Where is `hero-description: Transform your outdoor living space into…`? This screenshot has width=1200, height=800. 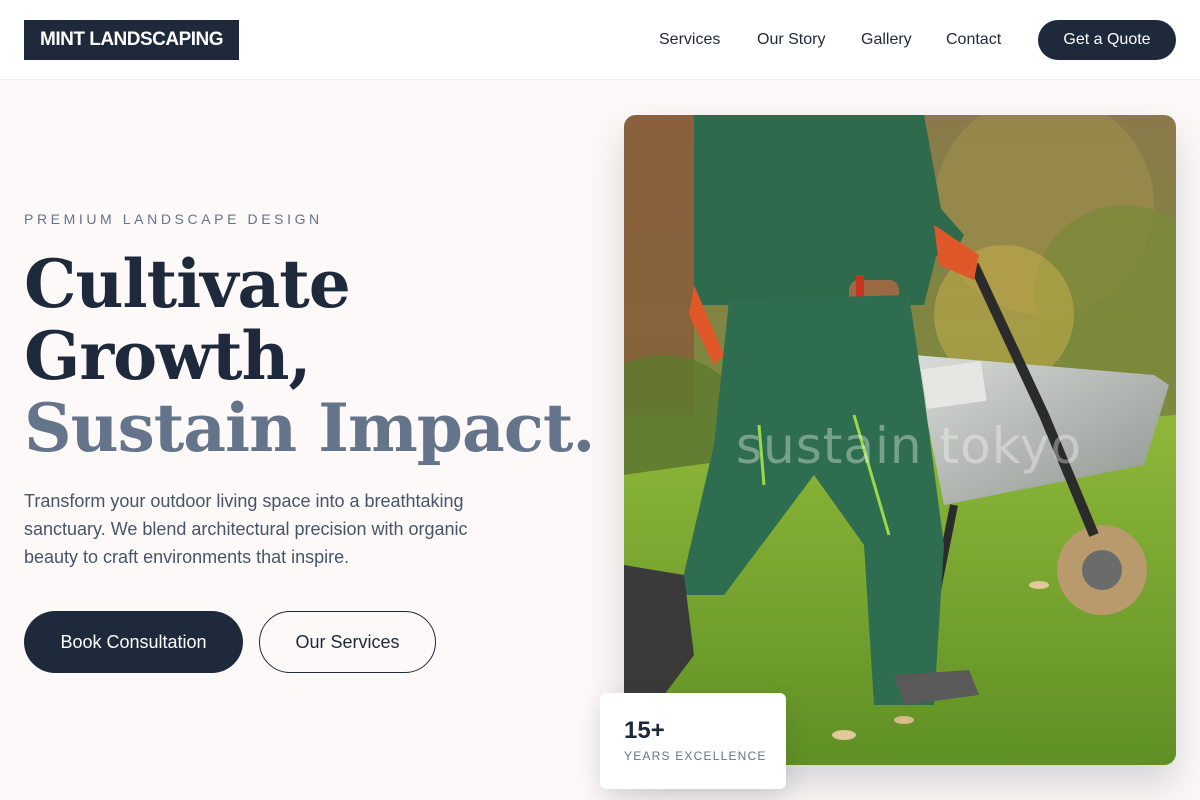 hero-description: Transform your outdoor living space into… is located at coordinates (246, 529).